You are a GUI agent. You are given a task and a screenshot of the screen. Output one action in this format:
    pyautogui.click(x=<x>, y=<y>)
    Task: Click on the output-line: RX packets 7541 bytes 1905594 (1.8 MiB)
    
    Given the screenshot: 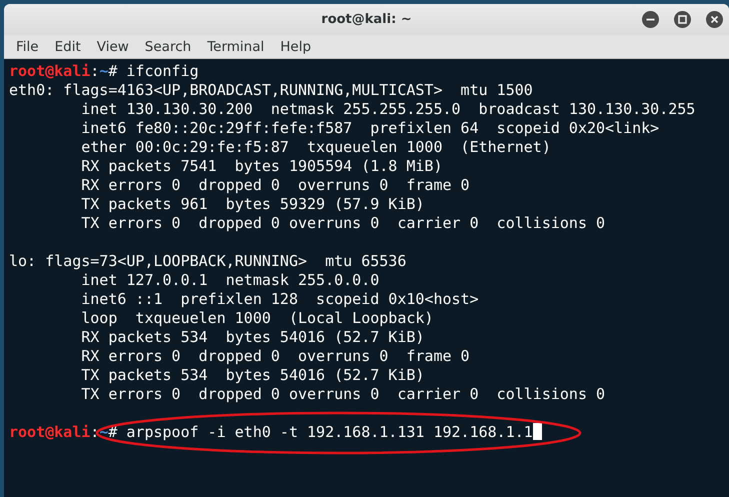 What is the action you would take?
    pyautogui.click(x=261, y=166)
    